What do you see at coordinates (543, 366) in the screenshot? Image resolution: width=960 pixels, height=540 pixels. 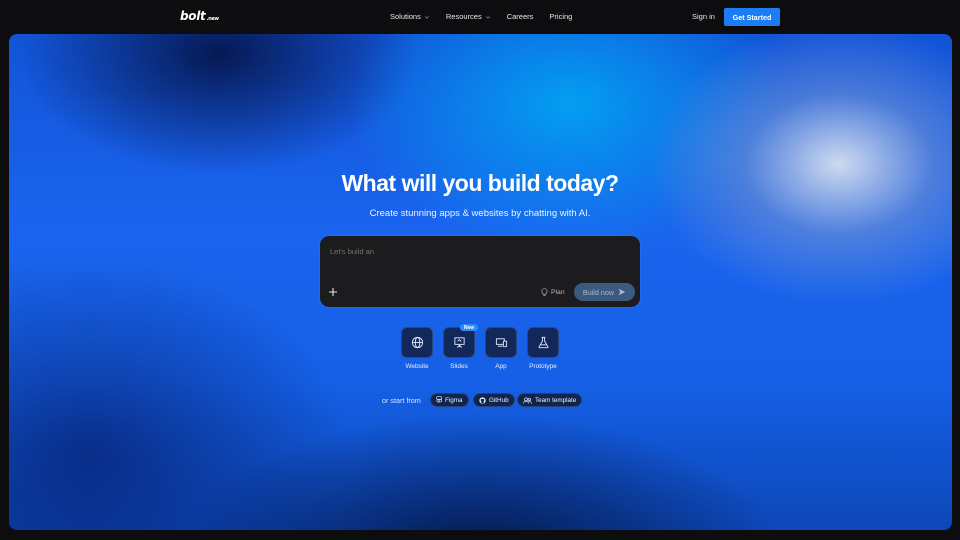 I see `tile-prototype-label: Prototype` at bounding box center [543, 366].